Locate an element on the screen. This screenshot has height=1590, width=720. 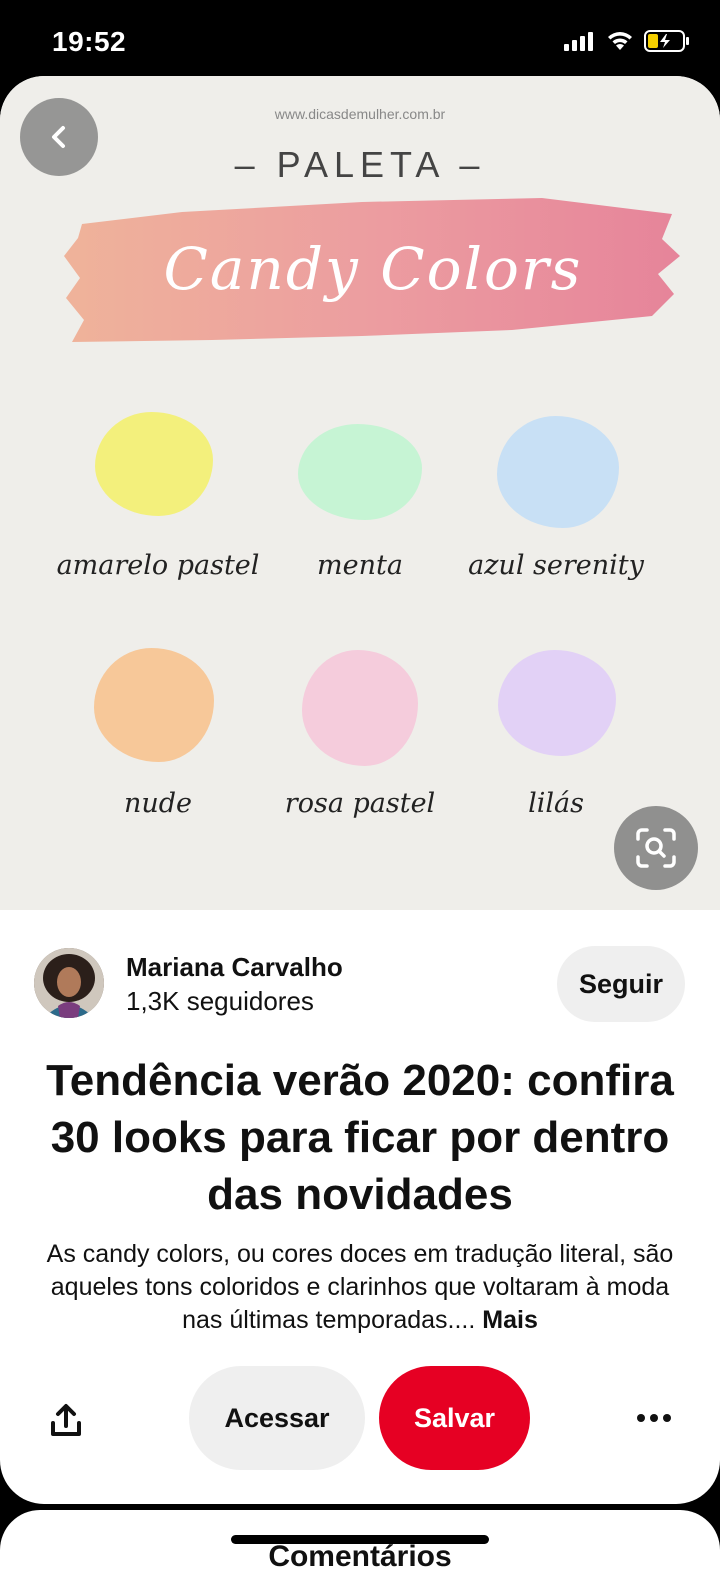
author-row: Mariana Carvalho 1,3K seguidores Seguir is located at coordinates (360, 982).